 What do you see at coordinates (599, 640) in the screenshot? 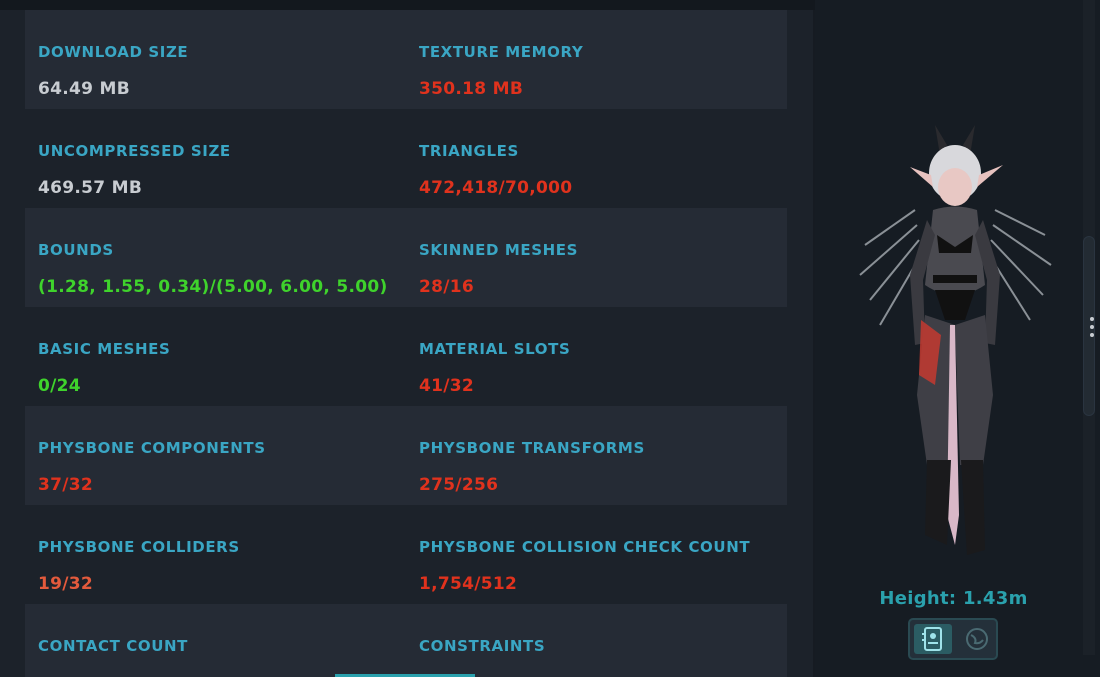
I see `stat-constraints: CONSTRAINTS` at bounding box center [599, 640].